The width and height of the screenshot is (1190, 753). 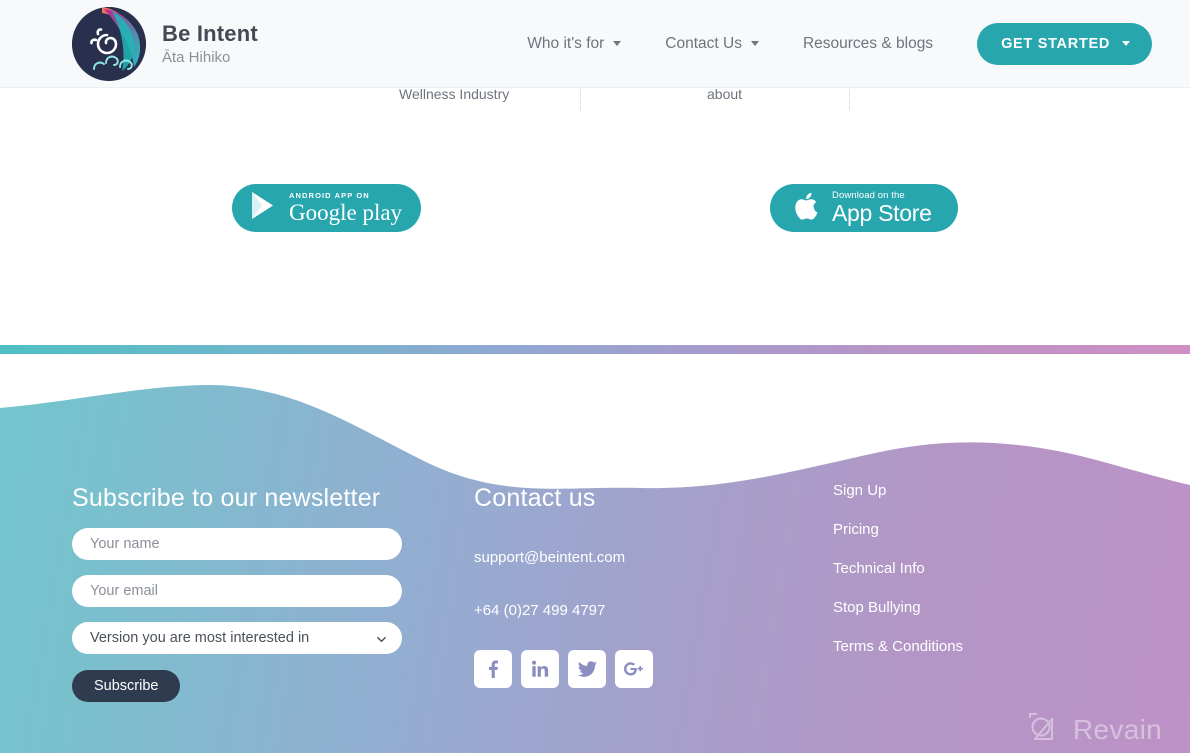 What do you see at coordinates (595, 349) in the screenshot?
I see `gradient-divider` at bounding box center [595, 349].